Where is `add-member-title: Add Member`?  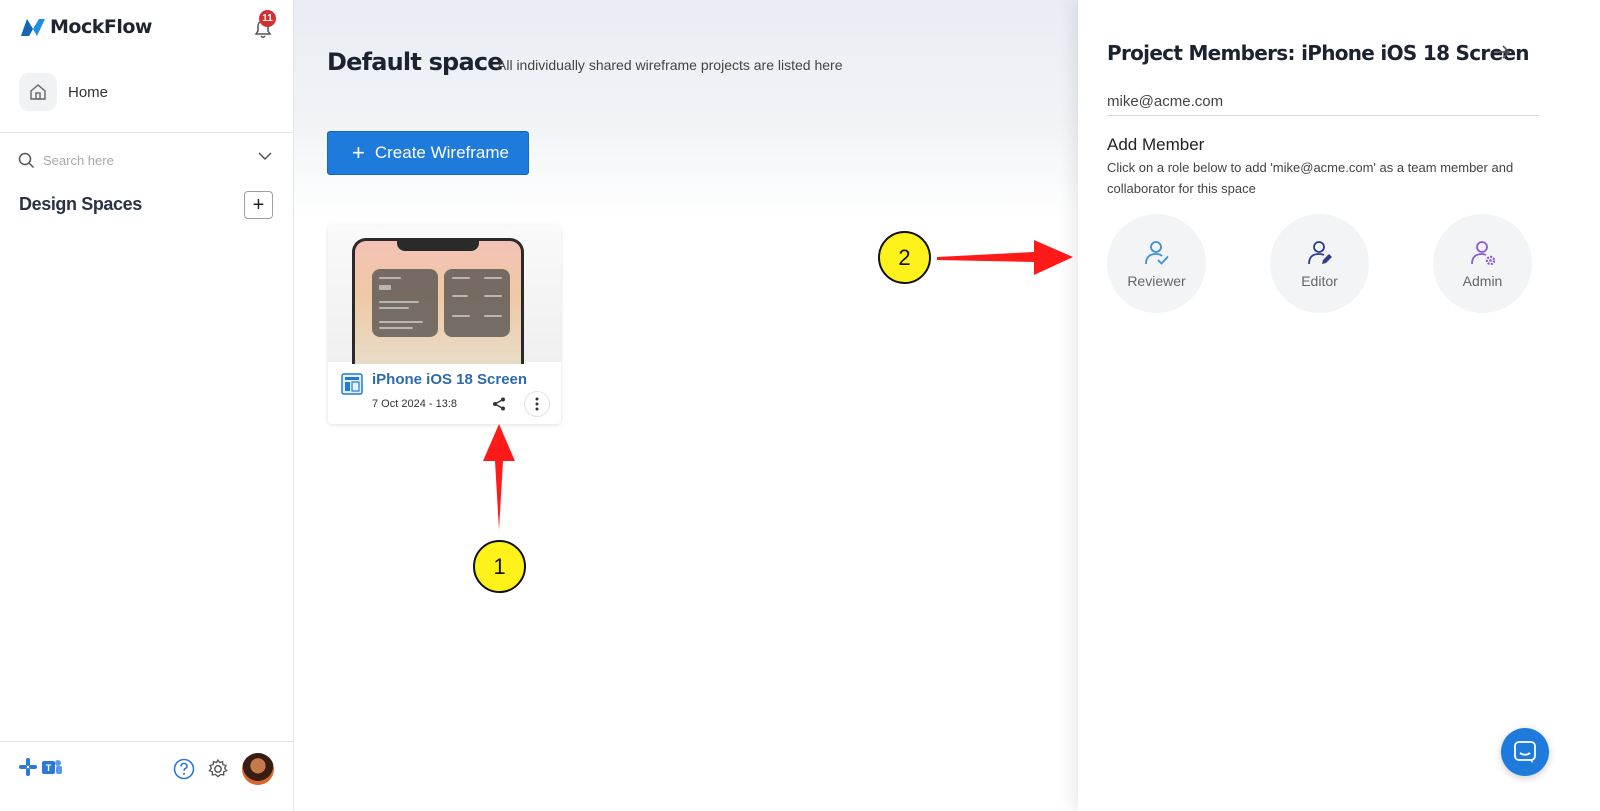 add-member-title: Add Member is located at coordinates (1156, 144).